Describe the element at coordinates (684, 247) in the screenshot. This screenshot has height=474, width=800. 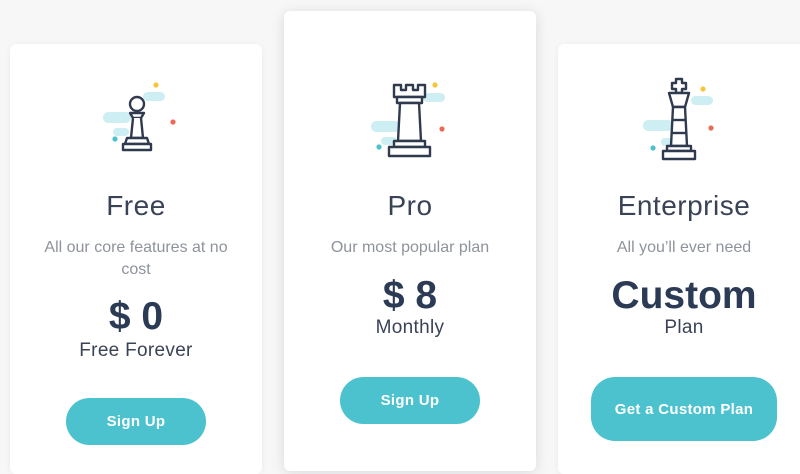
I see `plan-description: All you’ll ever need` at that location.